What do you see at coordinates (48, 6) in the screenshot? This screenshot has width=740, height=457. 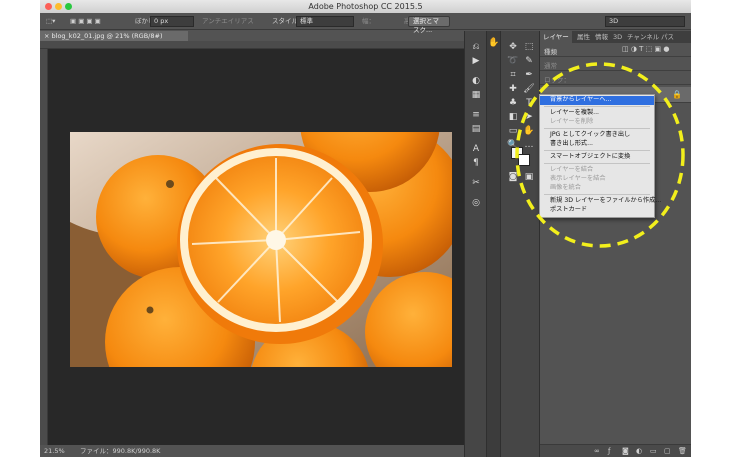 I see `close-icon` at bounding box center [48, 6].